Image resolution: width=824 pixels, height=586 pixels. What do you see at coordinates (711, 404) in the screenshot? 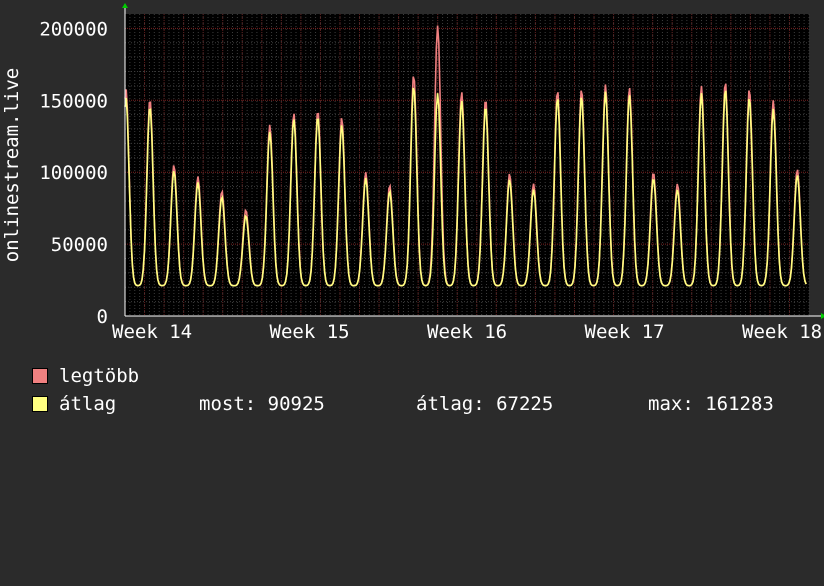
I see `stat-max: max: 161283` at bounding box center [711, 404].